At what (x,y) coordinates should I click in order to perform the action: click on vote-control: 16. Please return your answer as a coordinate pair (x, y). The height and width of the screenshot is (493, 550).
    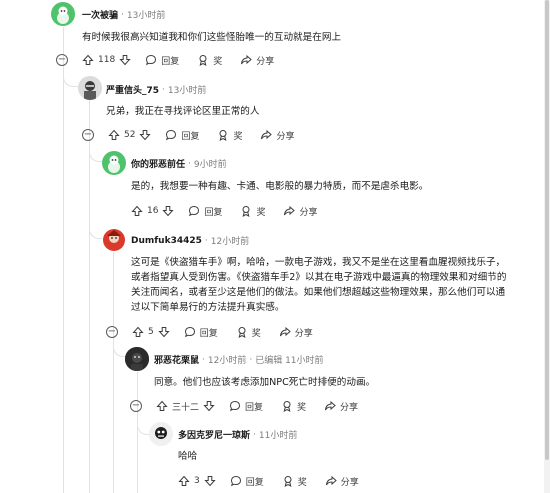
    Looking at the image, I should click on (153, 211).